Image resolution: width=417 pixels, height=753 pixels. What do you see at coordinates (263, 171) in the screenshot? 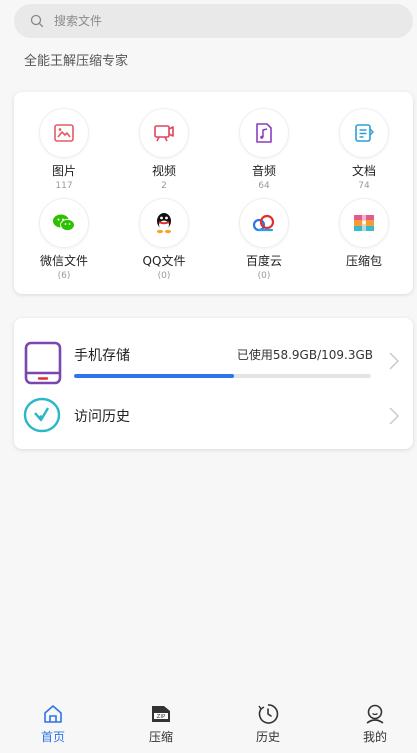
I see `category-label: 音频` at bounding box center [263, 171].